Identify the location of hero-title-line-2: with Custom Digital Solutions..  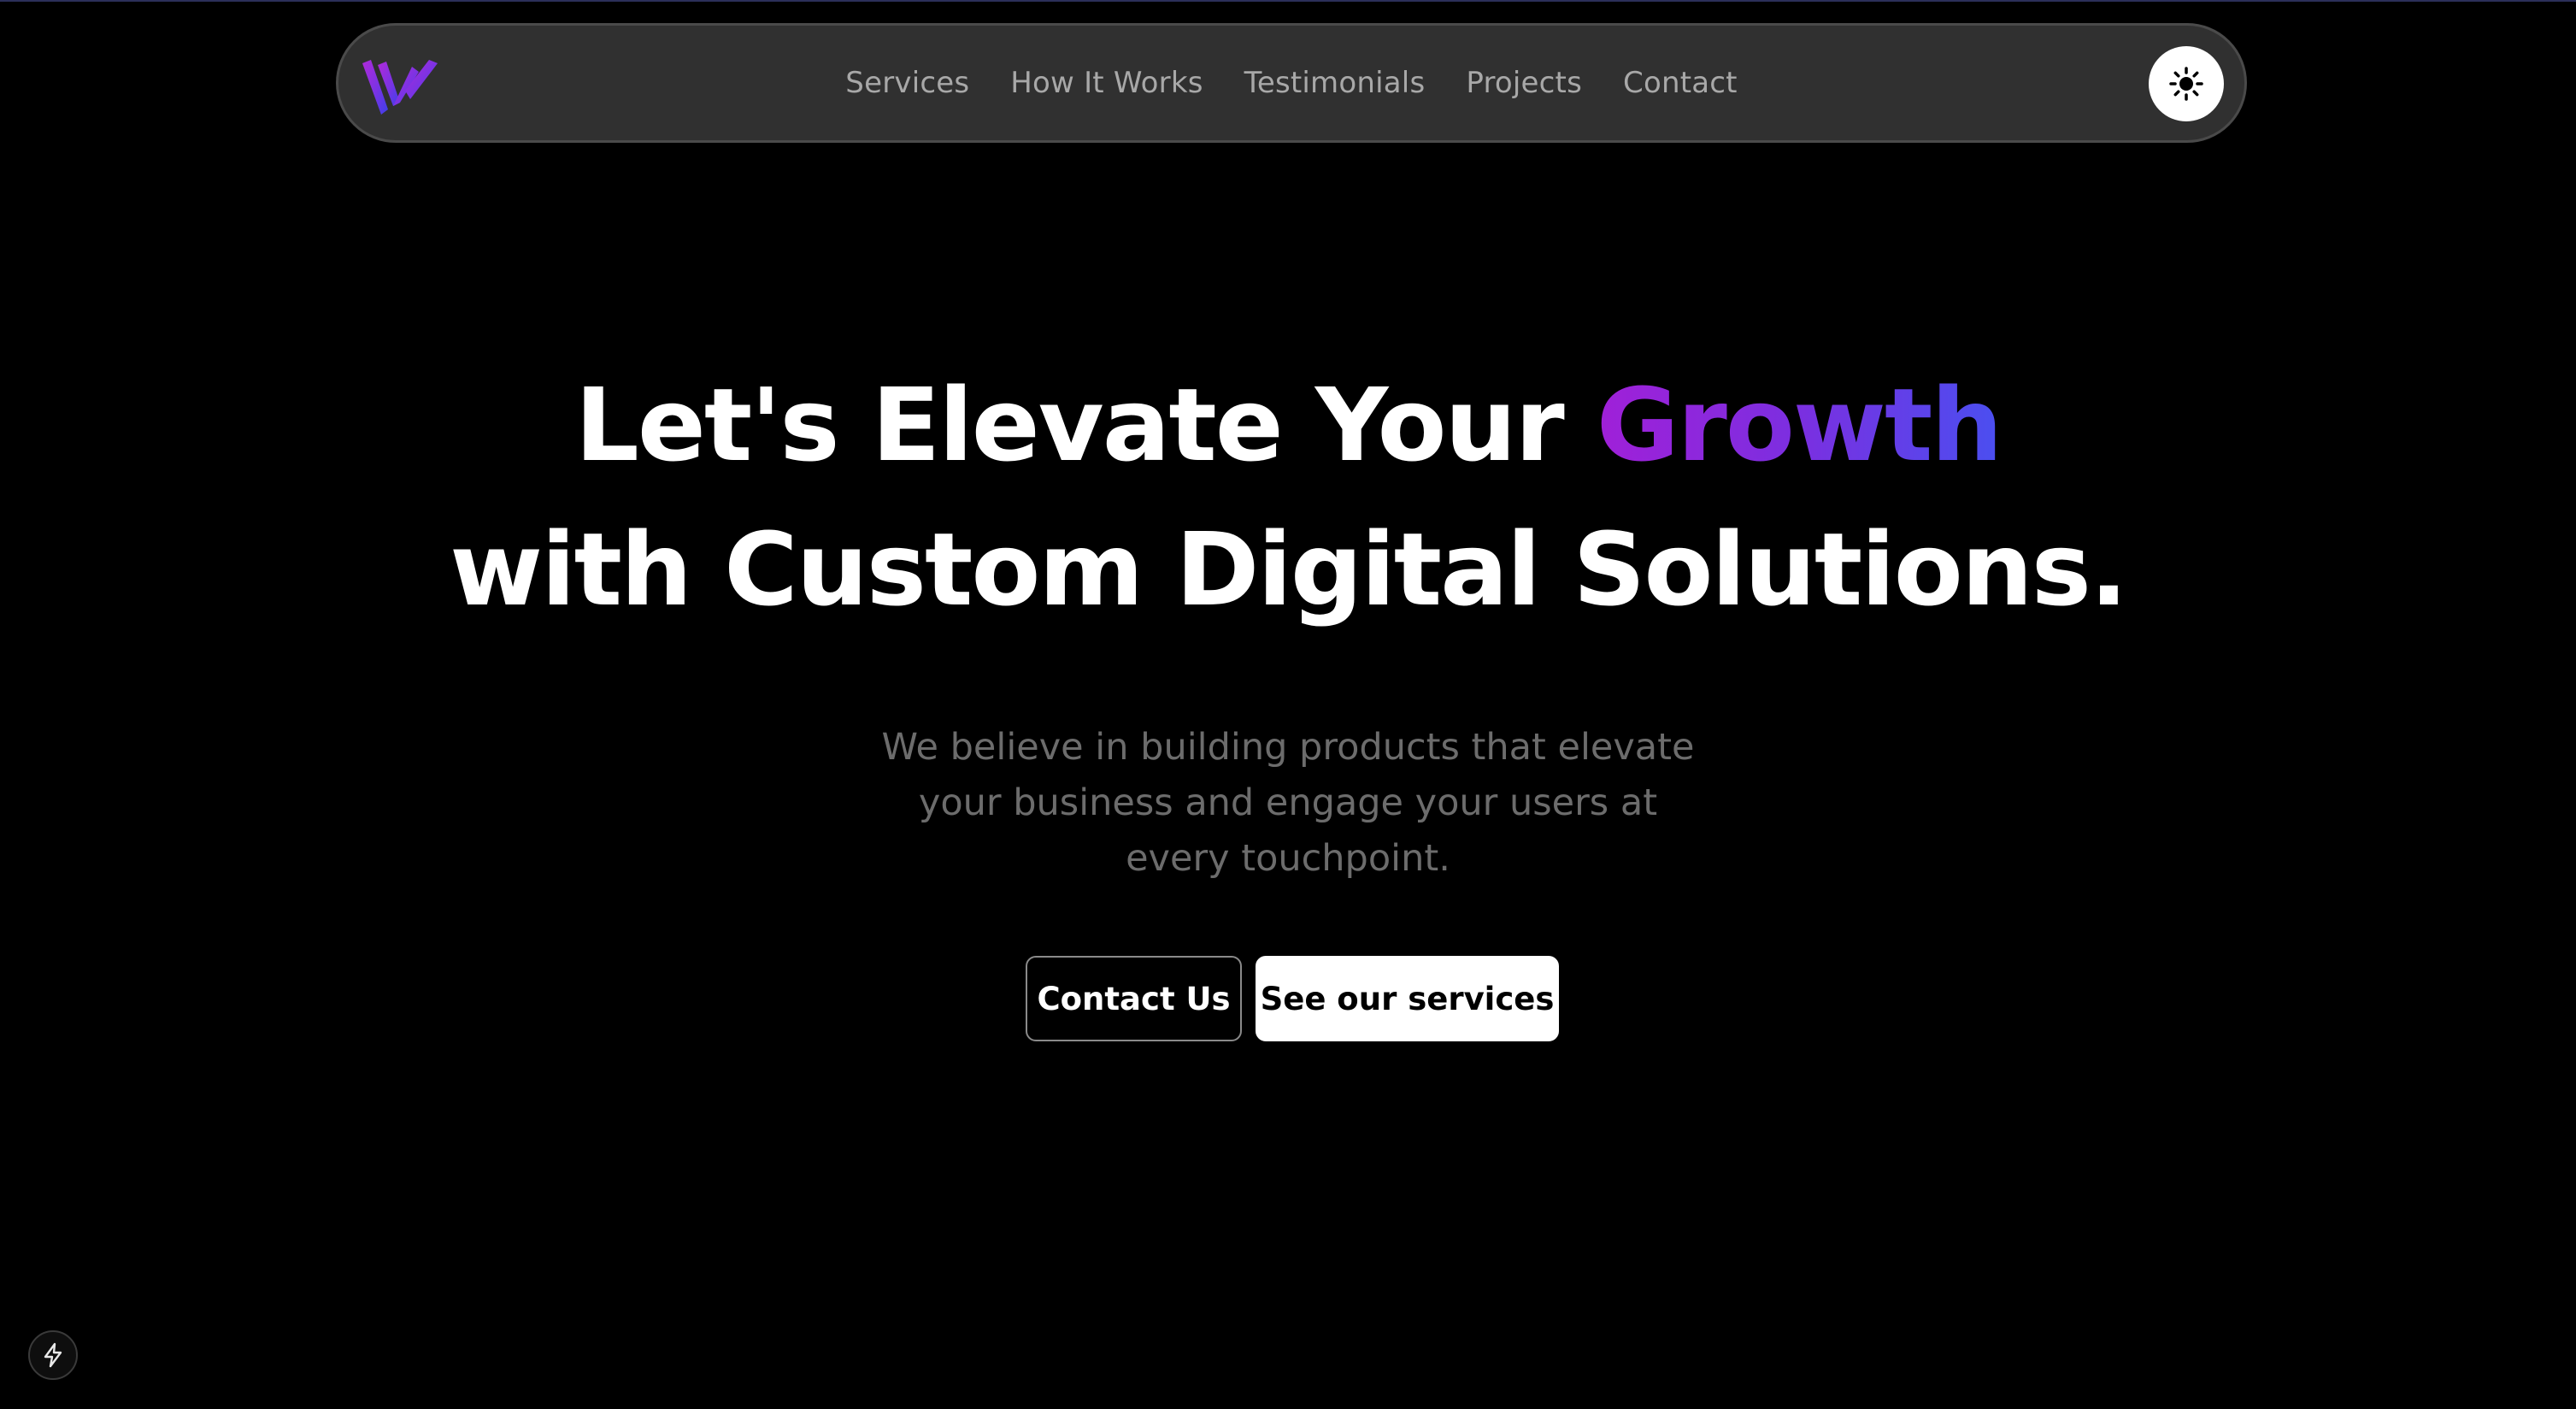
(1289, 569).